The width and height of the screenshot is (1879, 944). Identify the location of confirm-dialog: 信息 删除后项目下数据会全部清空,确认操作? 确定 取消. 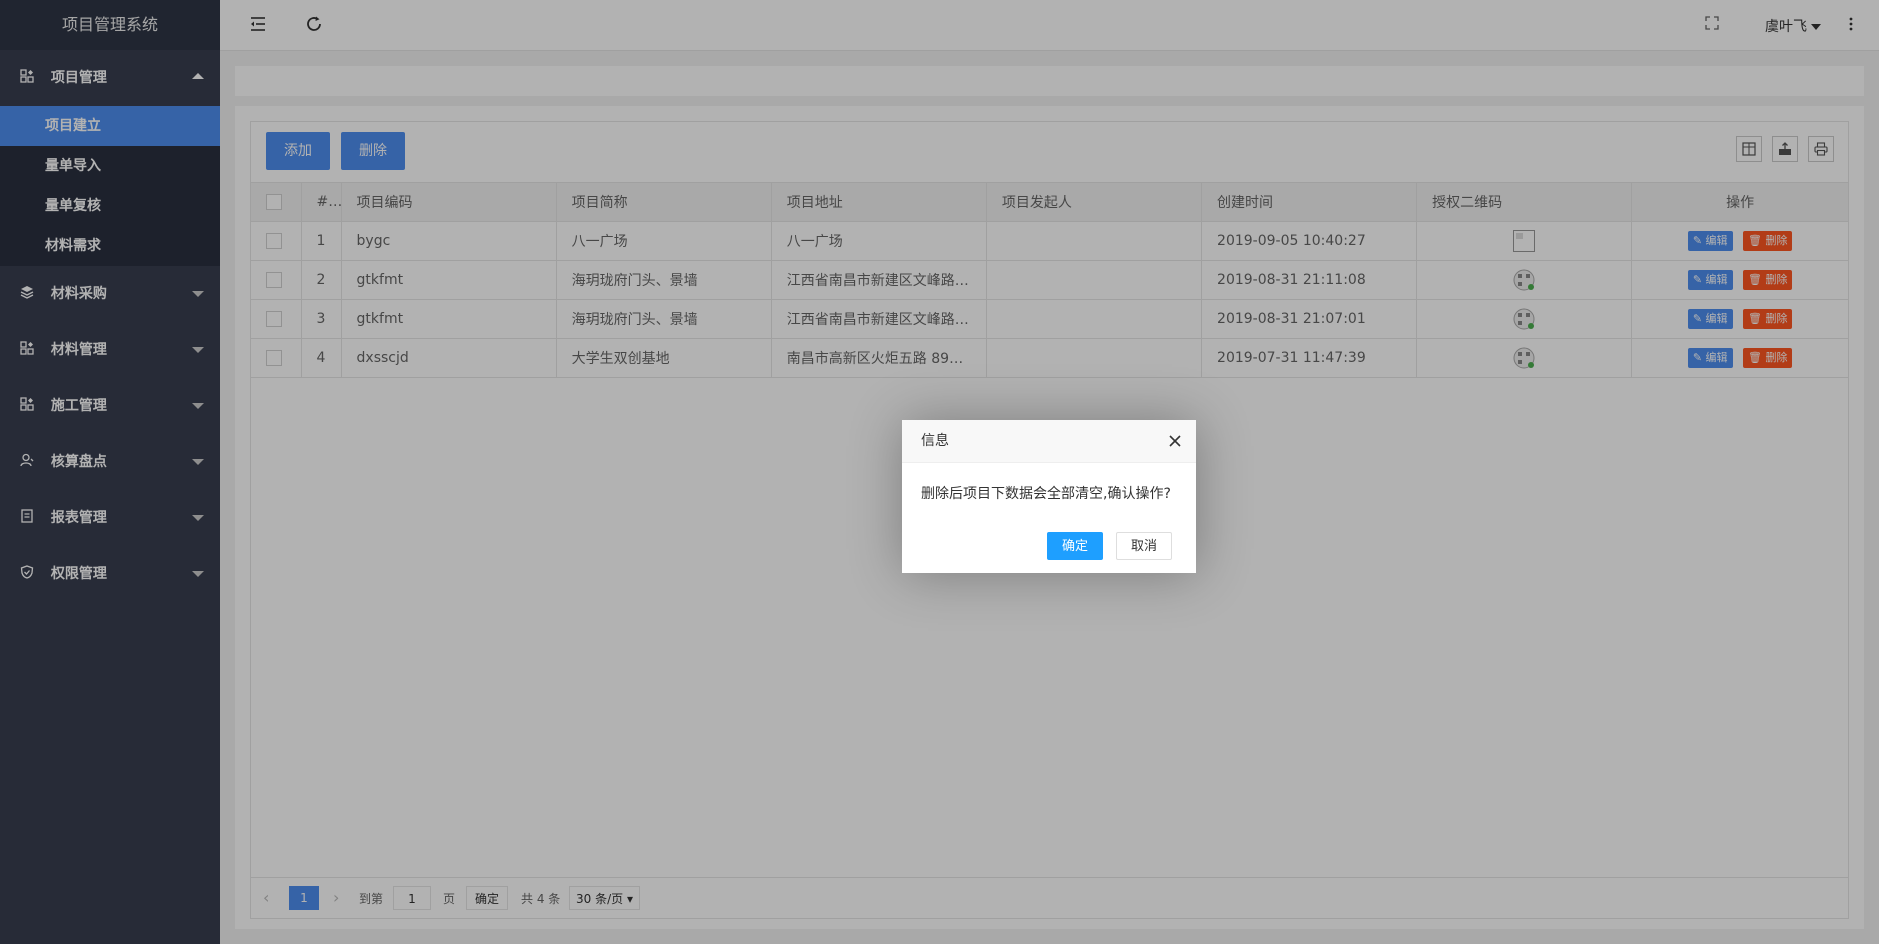
(1049, 496).